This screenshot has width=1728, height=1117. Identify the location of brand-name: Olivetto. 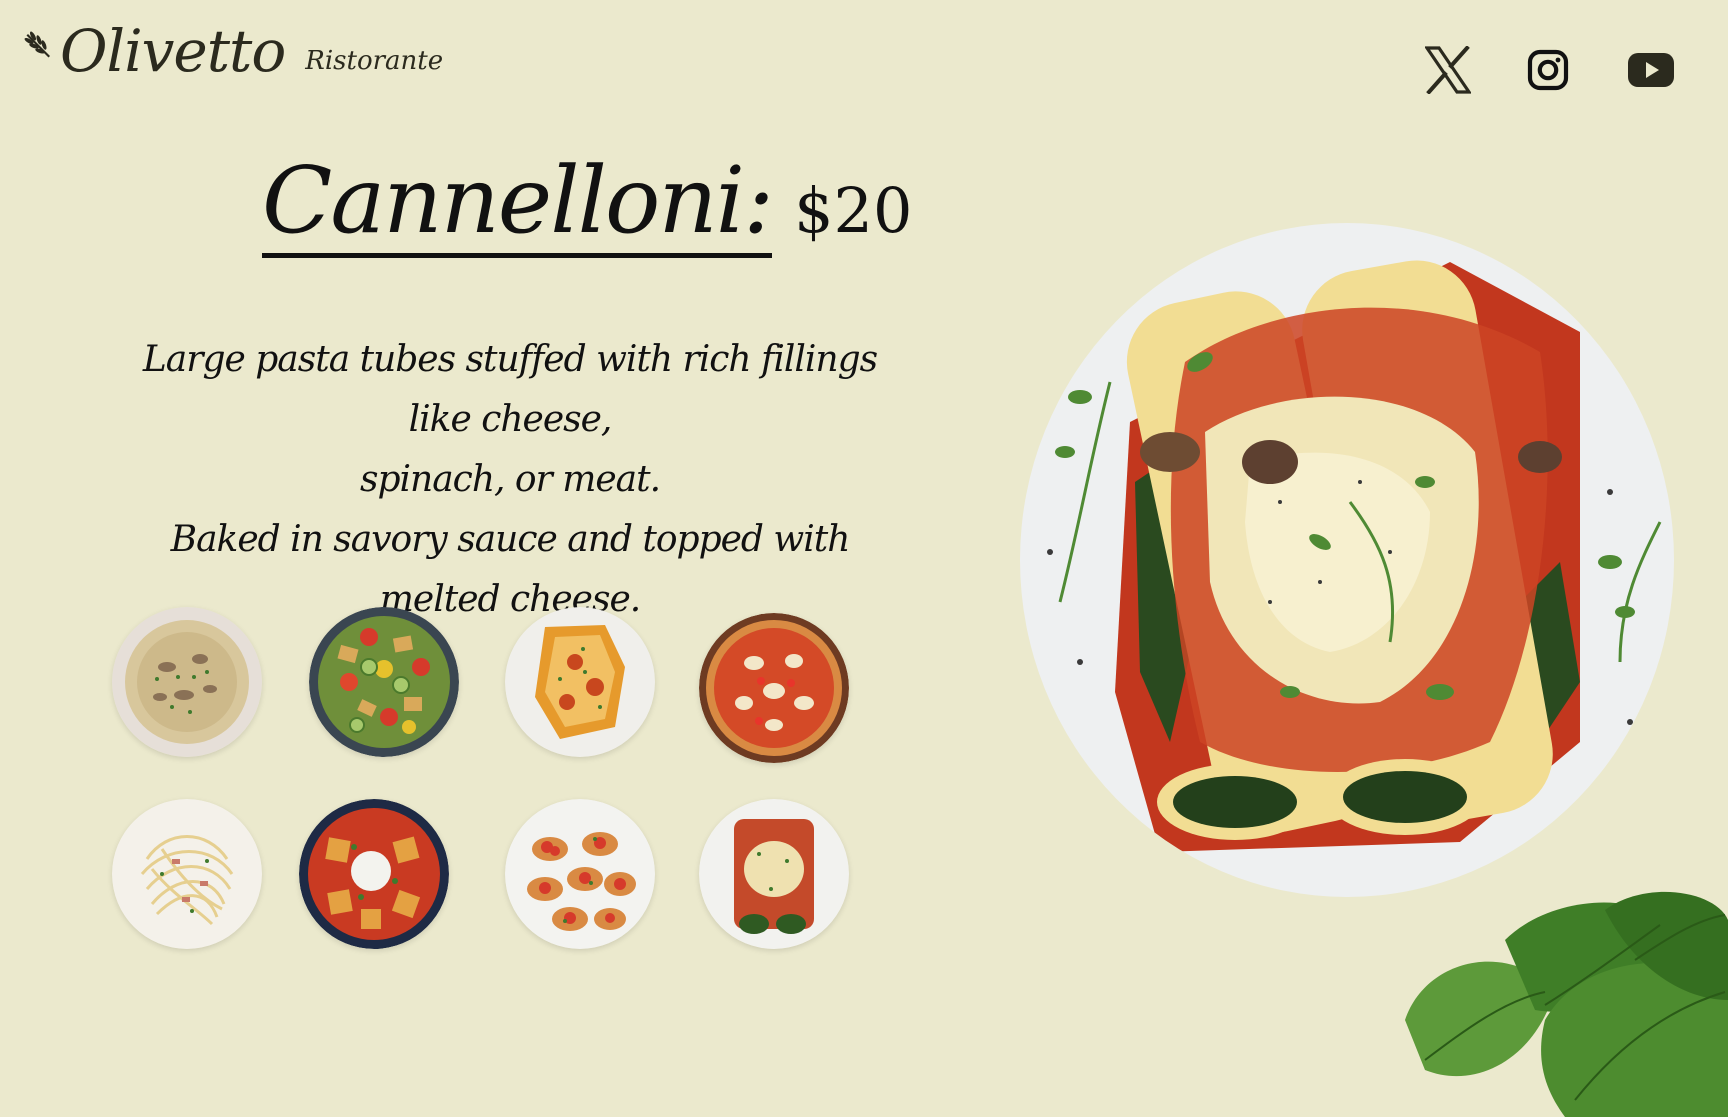
(173, 51).